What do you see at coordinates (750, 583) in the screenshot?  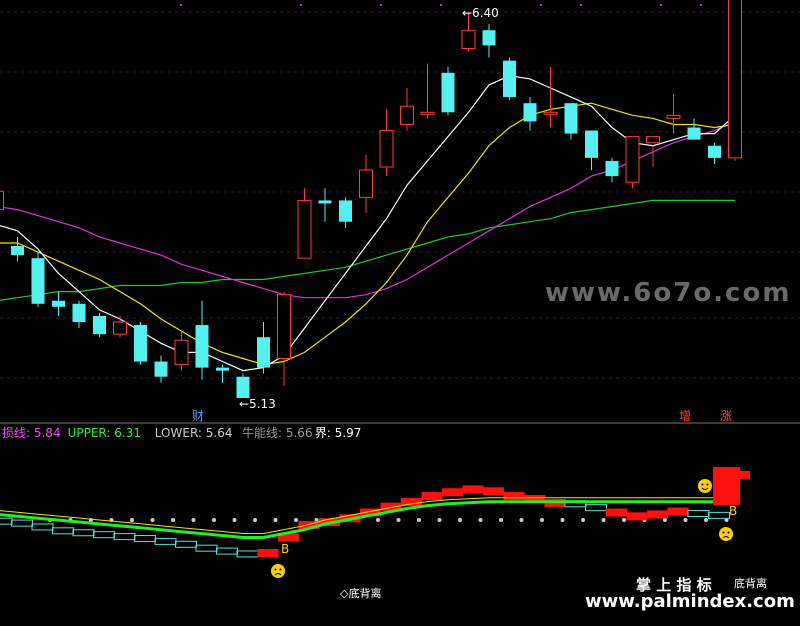 I see `divergence-label-right: 底背离` at bounding box center [750, 583].